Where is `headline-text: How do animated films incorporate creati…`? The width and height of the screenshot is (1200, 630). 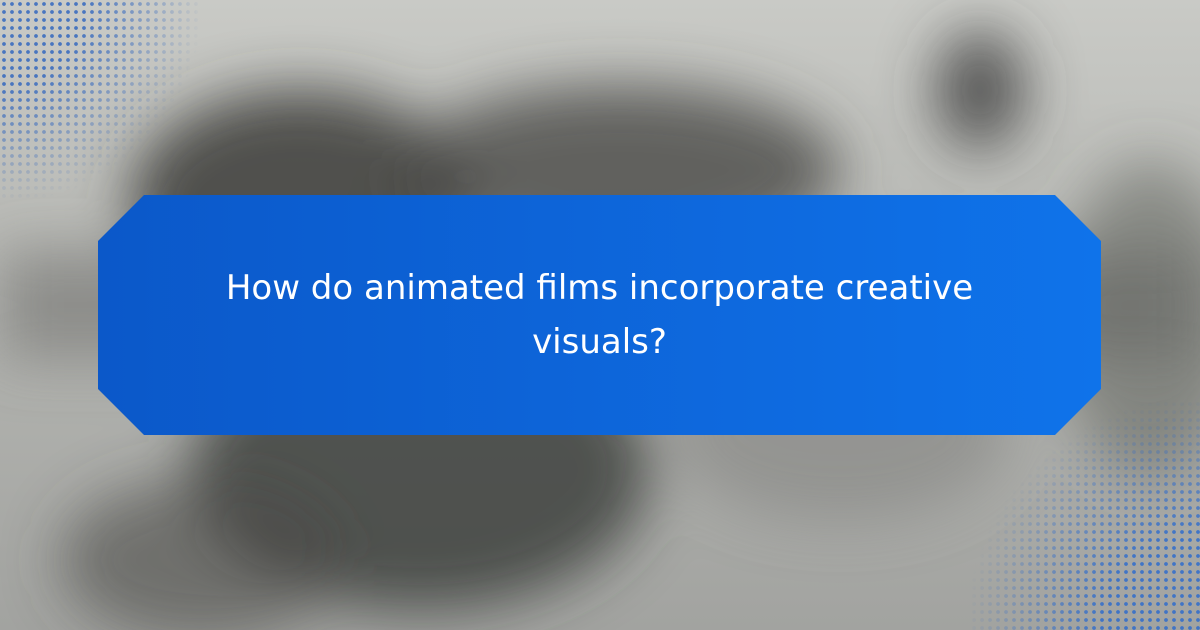
headline-text: How do animated films incorporate creati… is located at coordinates (599, 315).